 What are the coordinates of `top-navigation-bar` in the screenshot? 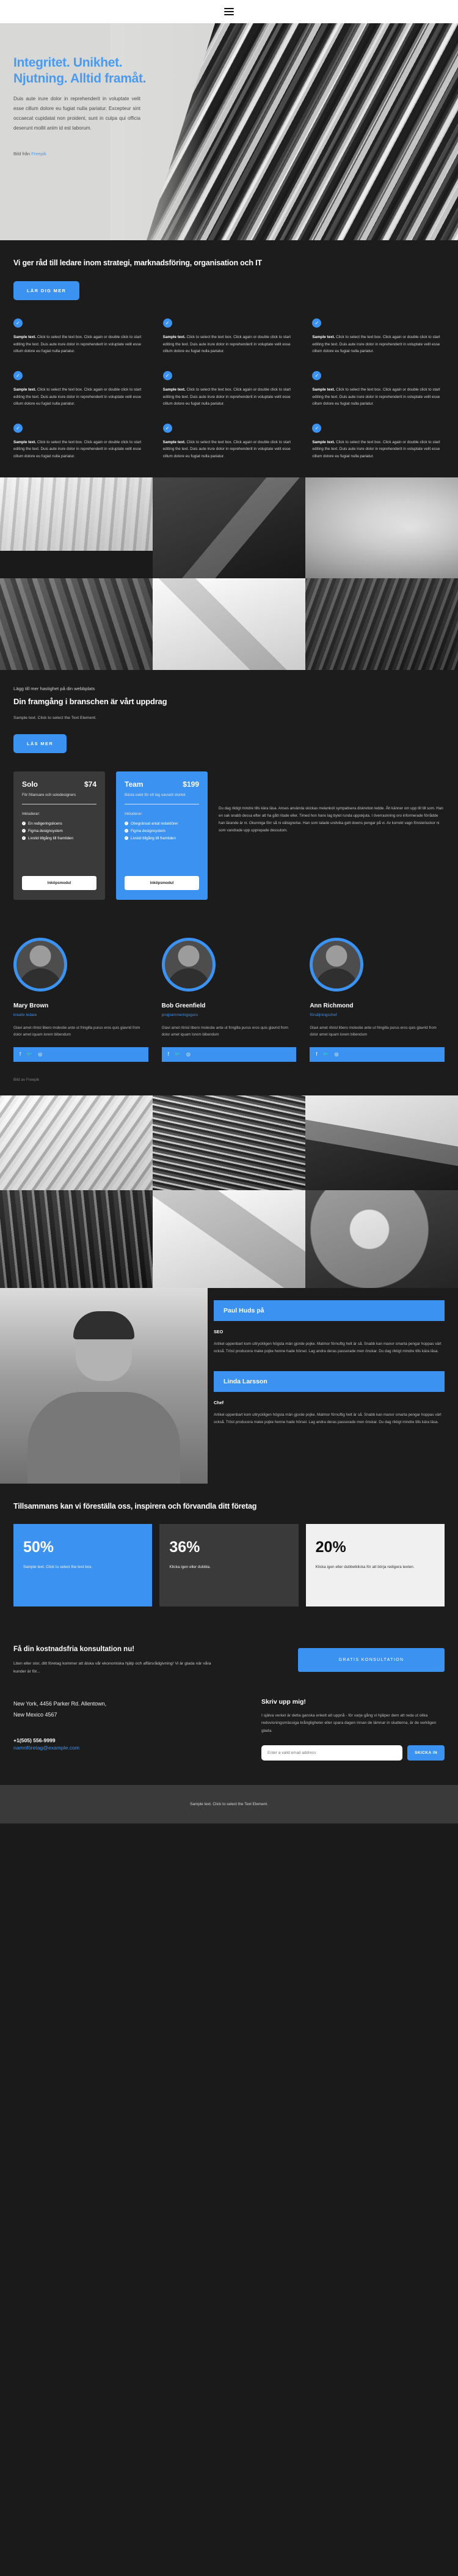 It's located at (229, 11).